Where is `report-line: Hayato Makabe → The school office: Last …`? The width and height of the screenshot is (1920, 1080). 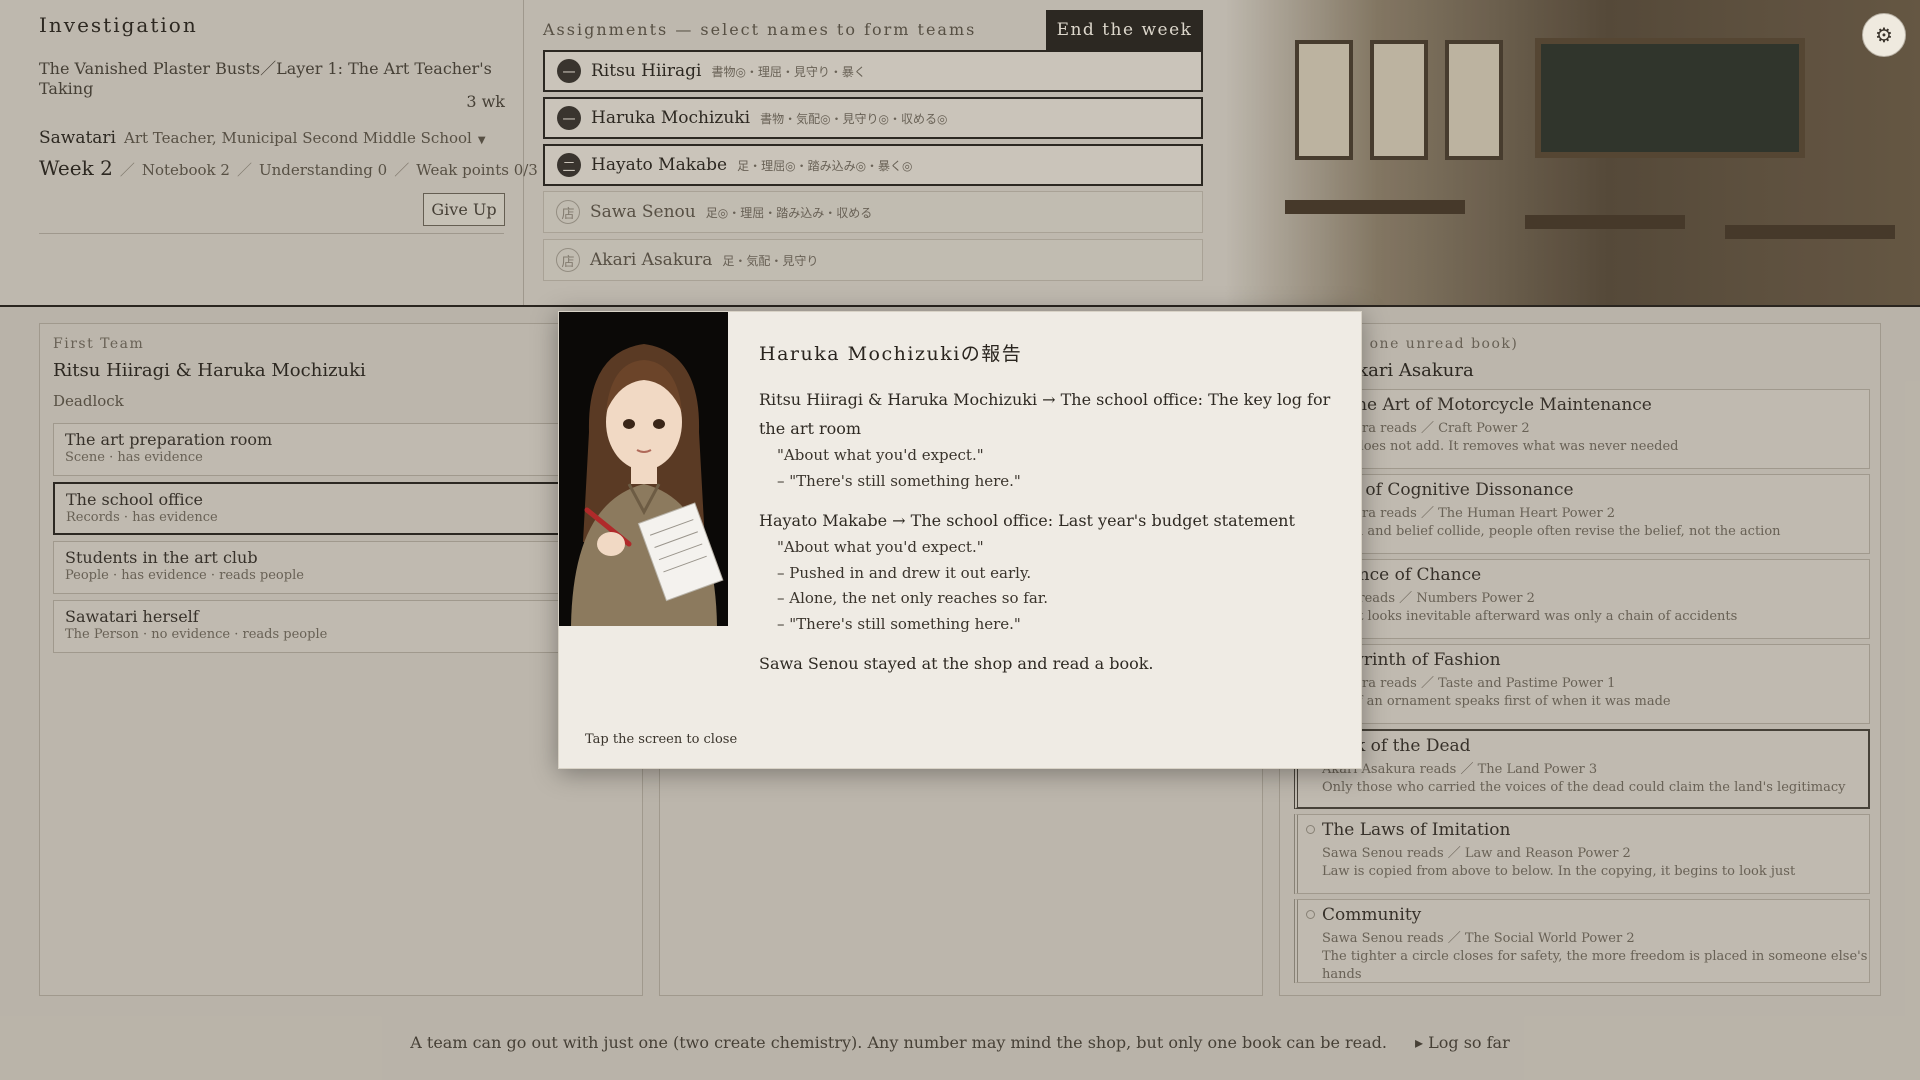 report-line: Hayato Makabe → The school office: Last … is located at coordinates (1027, 520).